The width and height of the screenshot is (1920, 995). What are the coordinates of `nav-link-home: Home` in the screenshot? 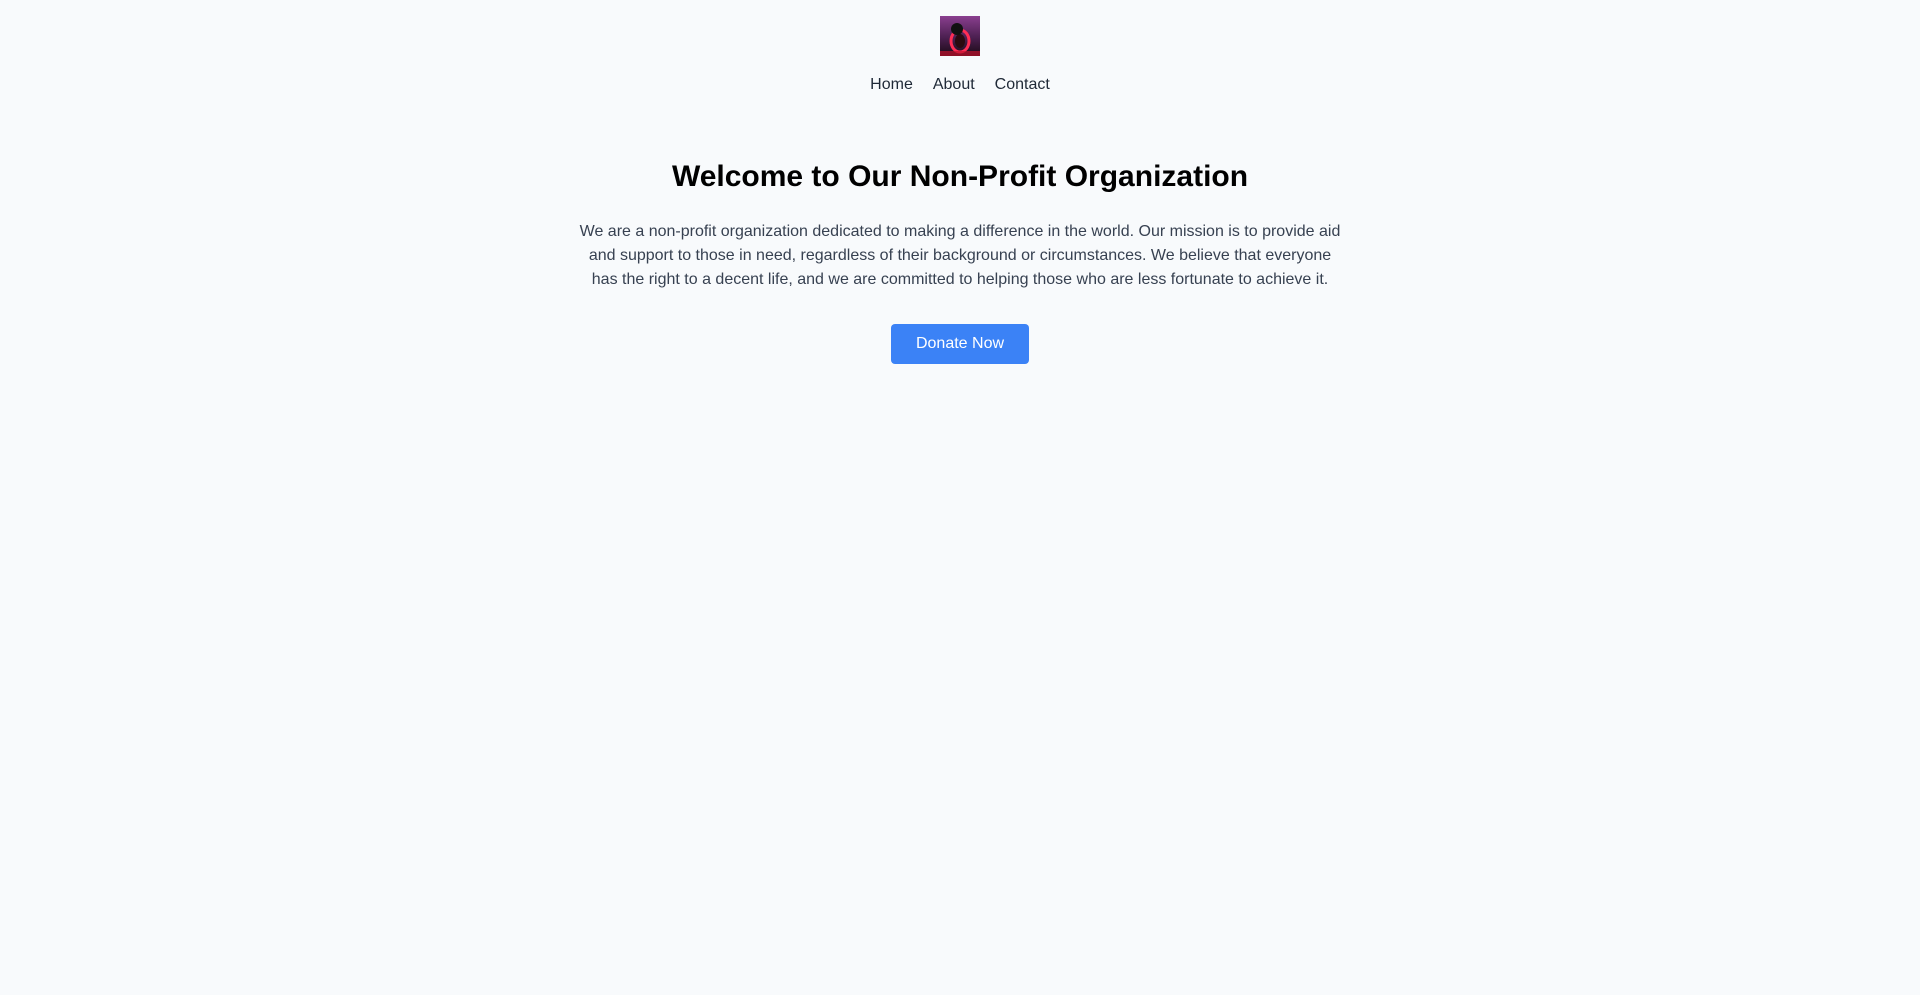 It's located at (891, 85).